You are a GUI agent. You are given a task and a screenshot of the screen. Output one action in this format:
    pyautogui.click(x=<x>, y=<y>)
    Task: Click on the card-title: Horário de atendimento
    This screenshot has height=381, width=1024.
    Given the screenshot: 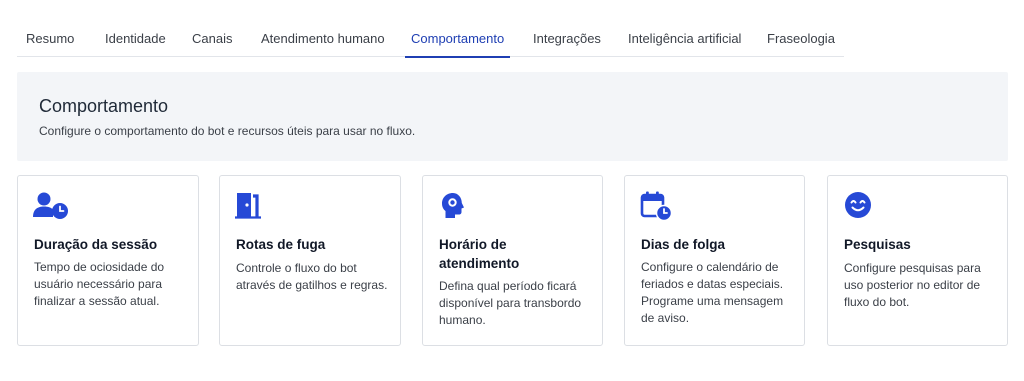 What is the action you would take?
    pyautogui.click(x=479, y=254)
    